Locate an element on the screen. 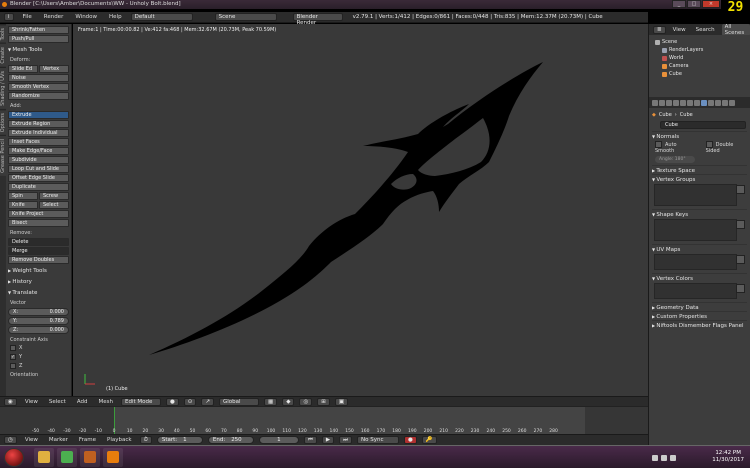 The image size is (750, 468). flag-icon is located at coordinates (673, 458).